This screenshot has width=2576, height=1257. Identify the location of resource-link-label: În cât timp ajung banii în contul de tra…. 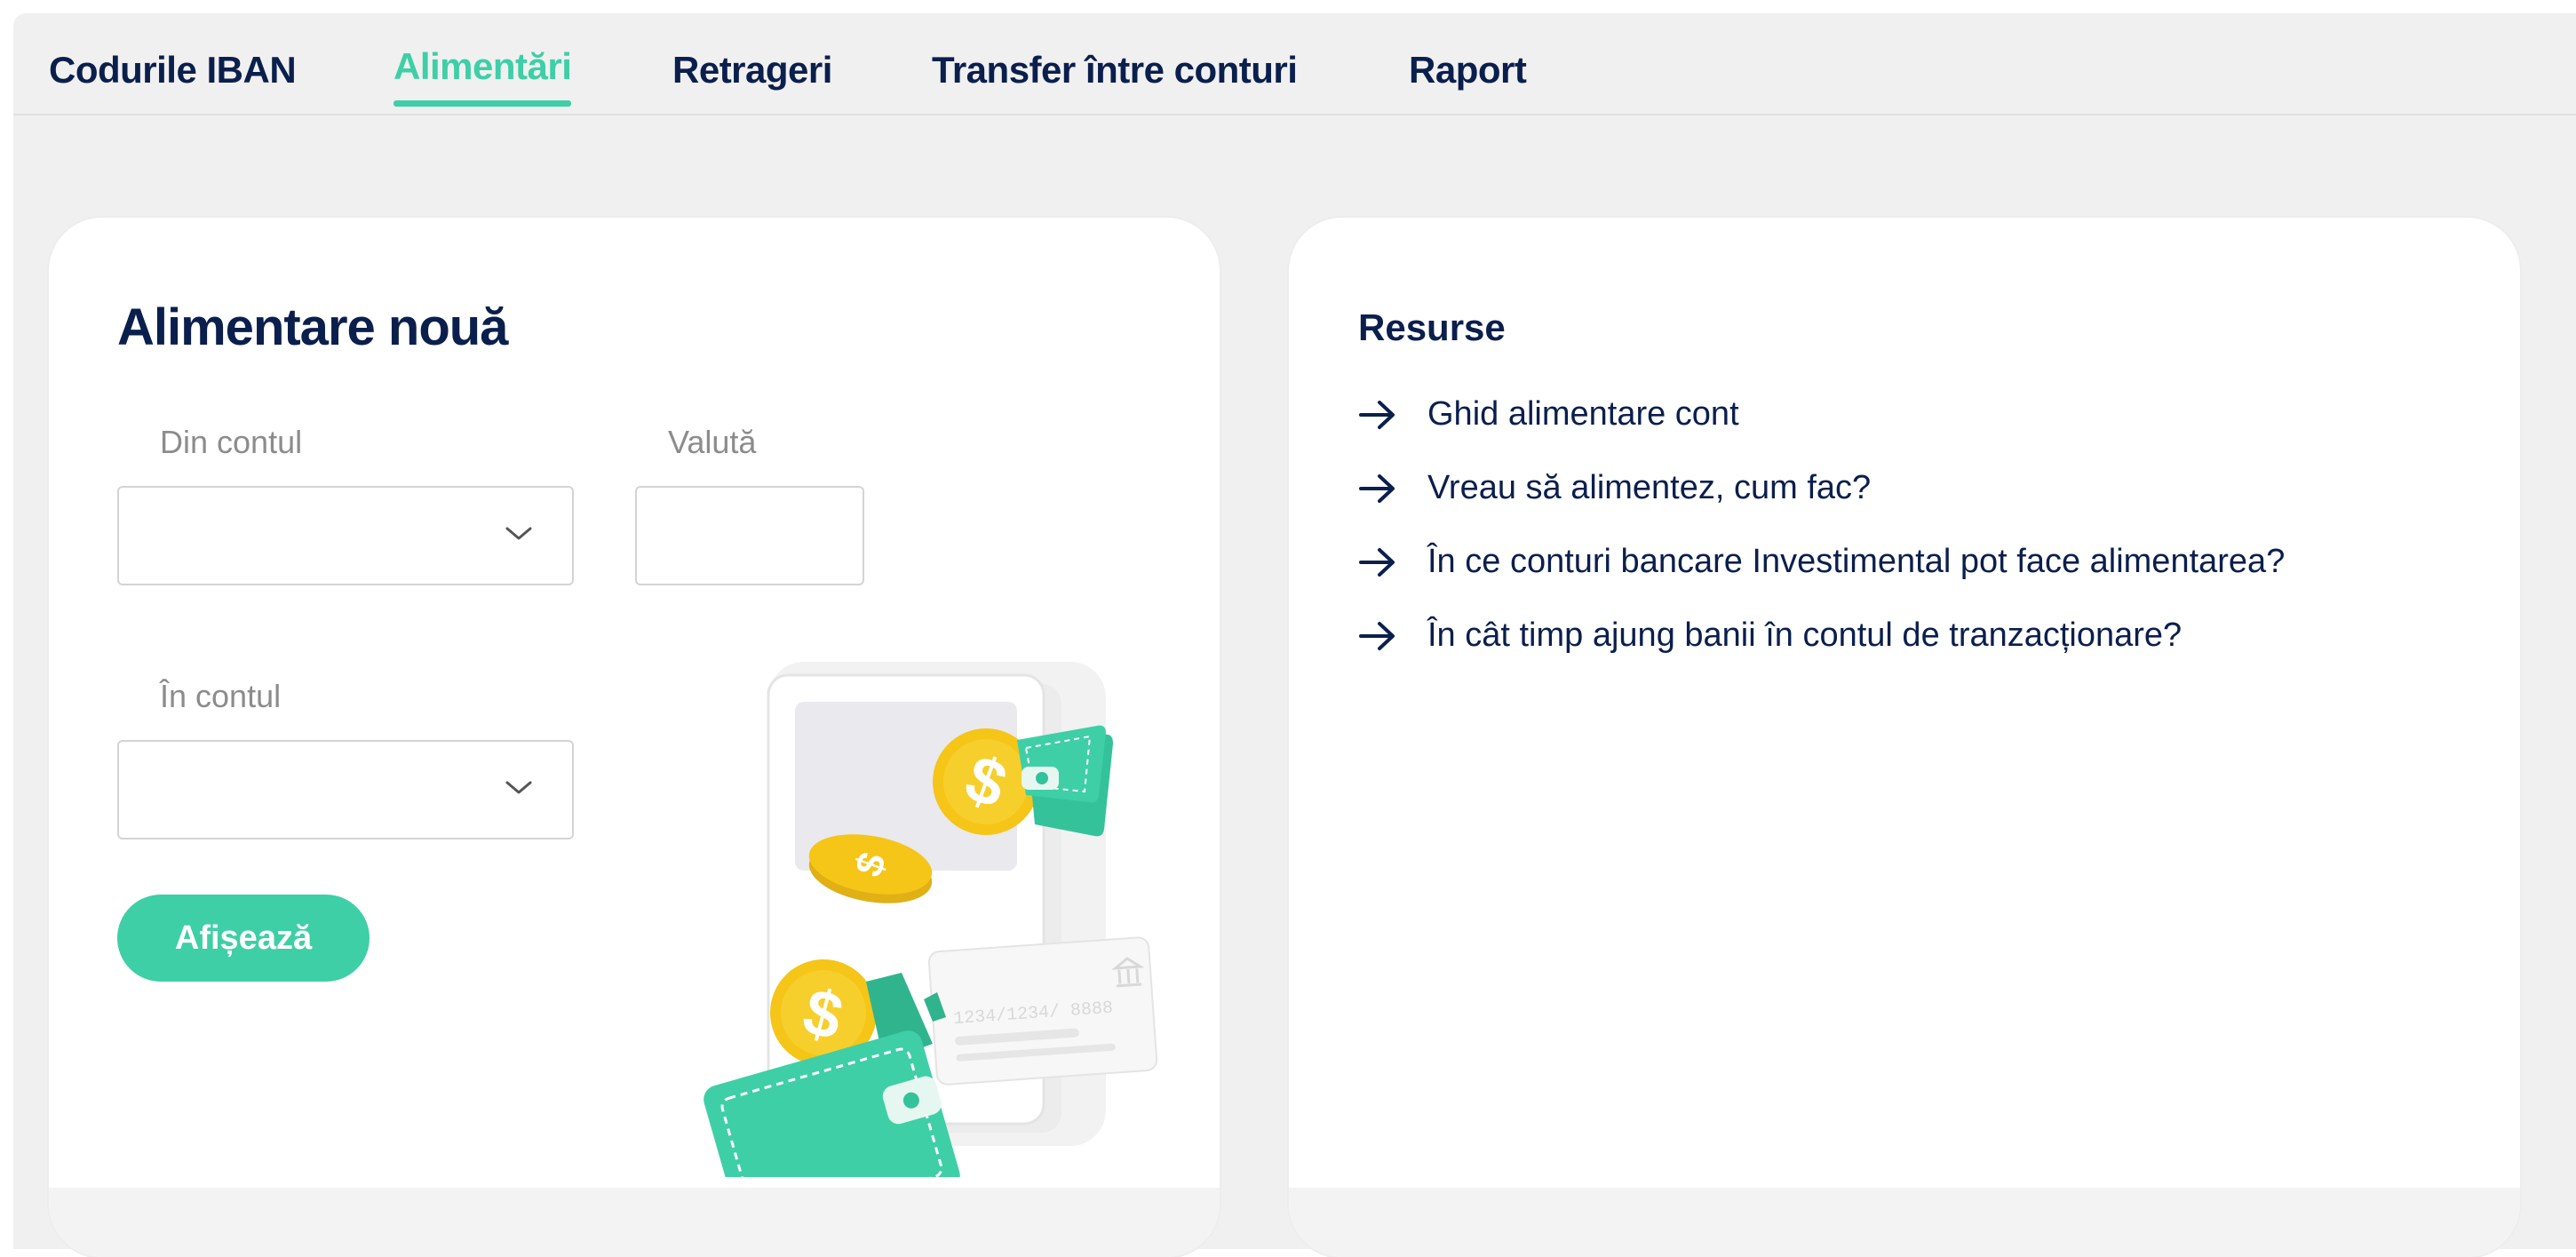
(1804, 635).